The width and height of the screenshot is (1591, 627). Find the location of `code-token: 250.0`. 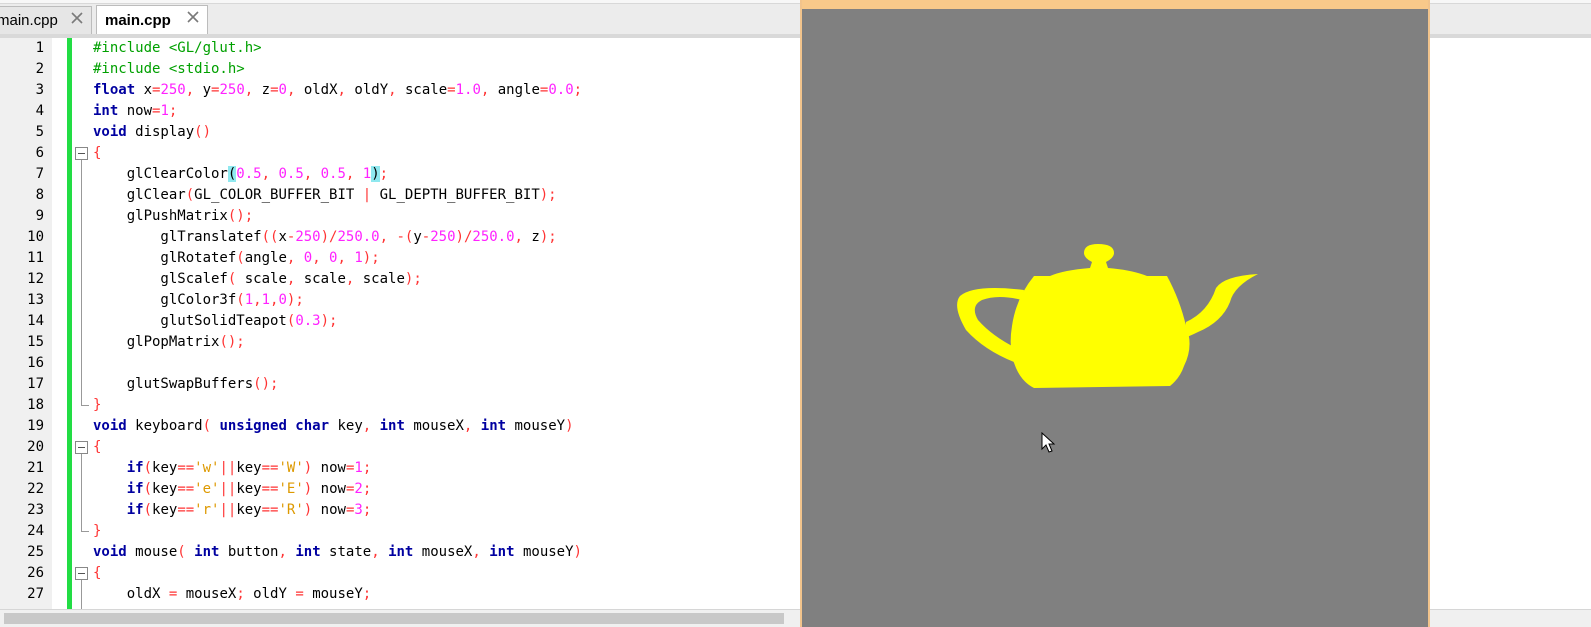

code-token: 250.0 is located at coordinates (358, 237).